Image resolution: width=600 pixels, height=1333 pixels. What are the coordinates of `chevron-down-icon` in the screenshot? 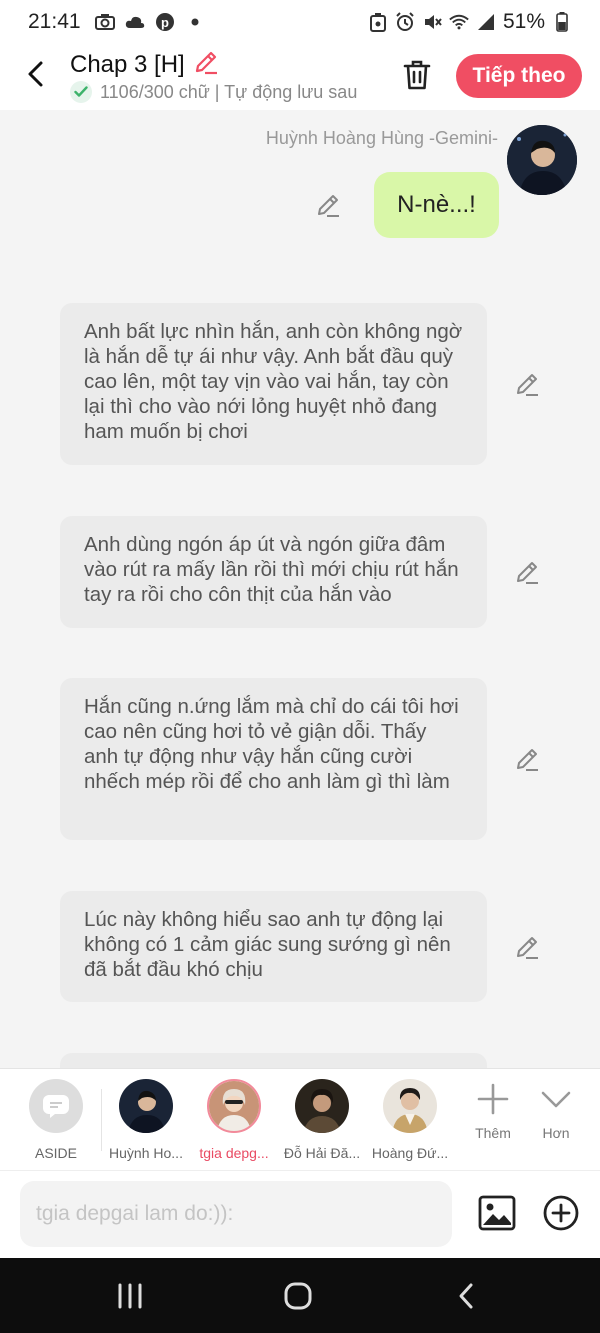 It's located at (556, 1099).